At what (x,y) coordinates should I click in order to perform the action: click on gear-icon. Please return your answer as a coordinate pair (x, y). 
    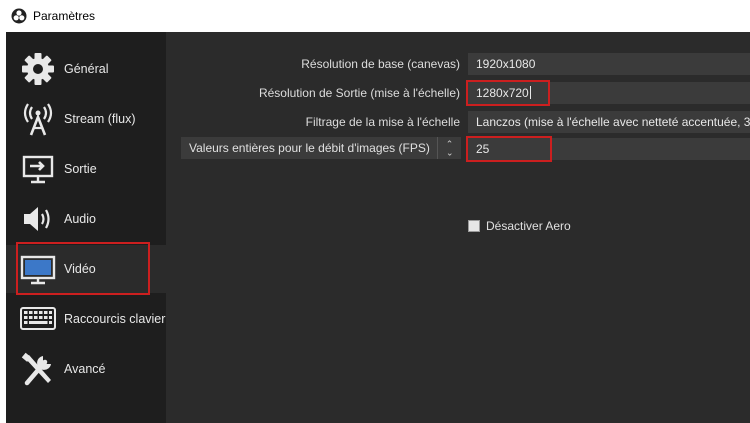
    Looking at the image, I should click on (38, 69).